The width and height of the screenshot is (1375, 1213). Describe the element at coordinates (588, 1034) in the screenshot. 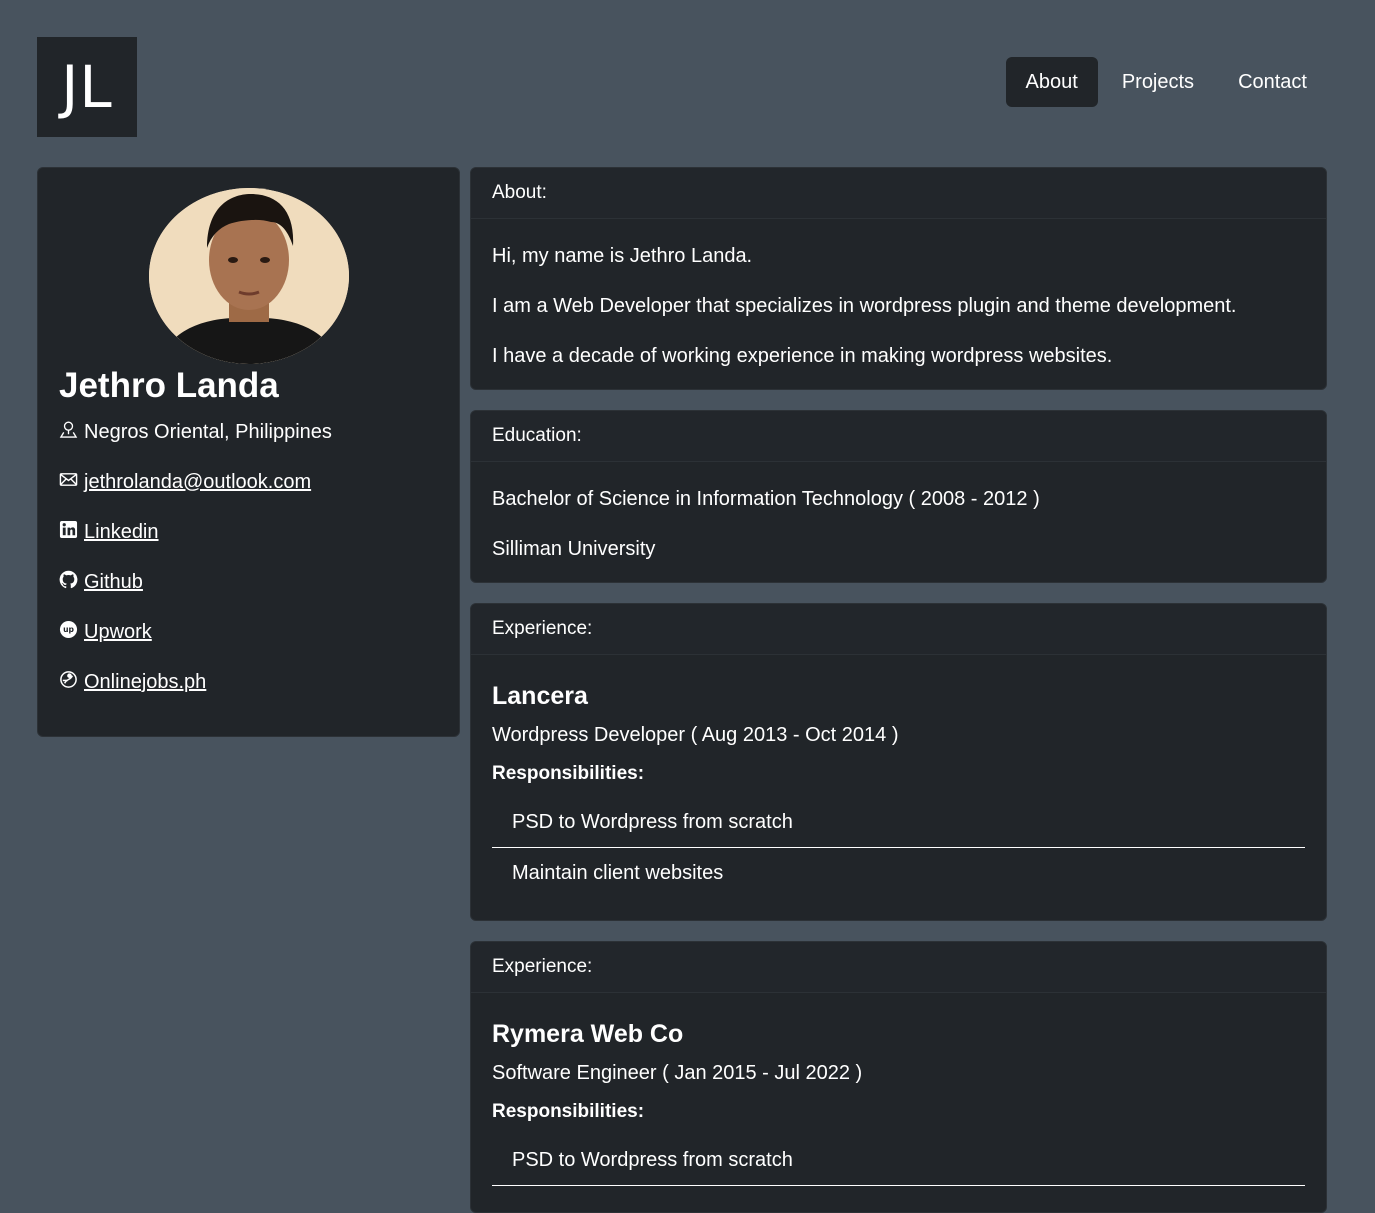

I see `company-name: Rymera Web Co` at that location.